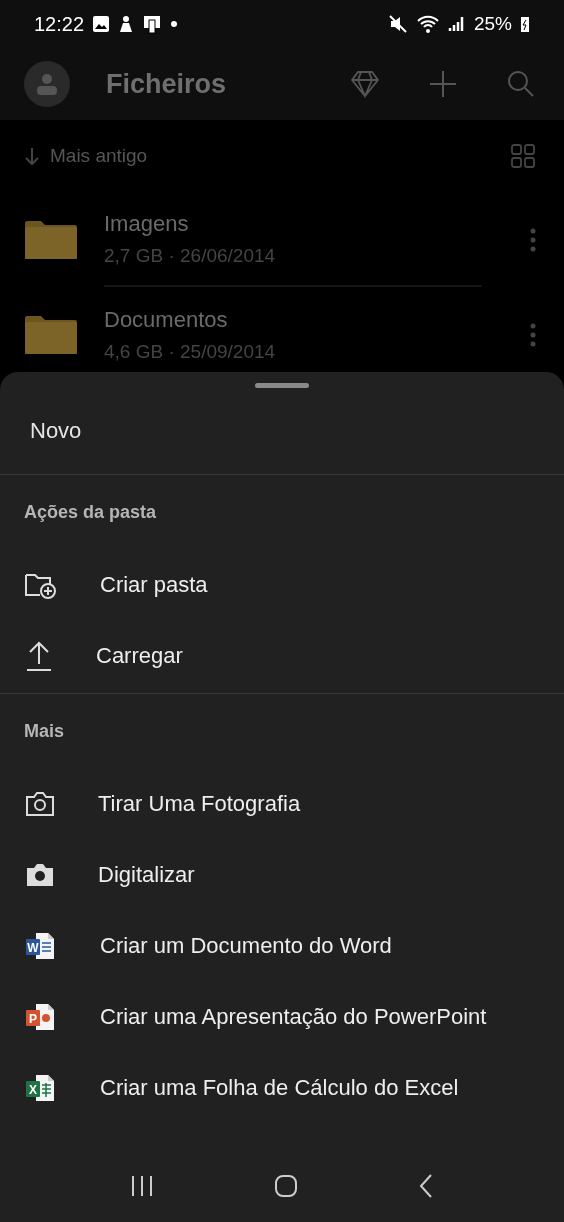 This screenshot has height=1222, width=564. Describe the element at coordinates (397, 24) in the screenshot. I see `mute-icon` at that location.